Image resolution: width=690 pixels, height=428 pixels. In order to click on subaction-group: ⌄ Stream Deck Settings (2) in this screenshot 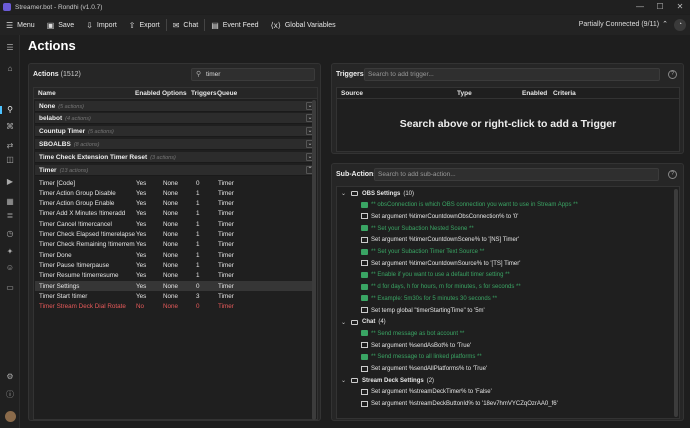, I will do `click(504, 381)`.